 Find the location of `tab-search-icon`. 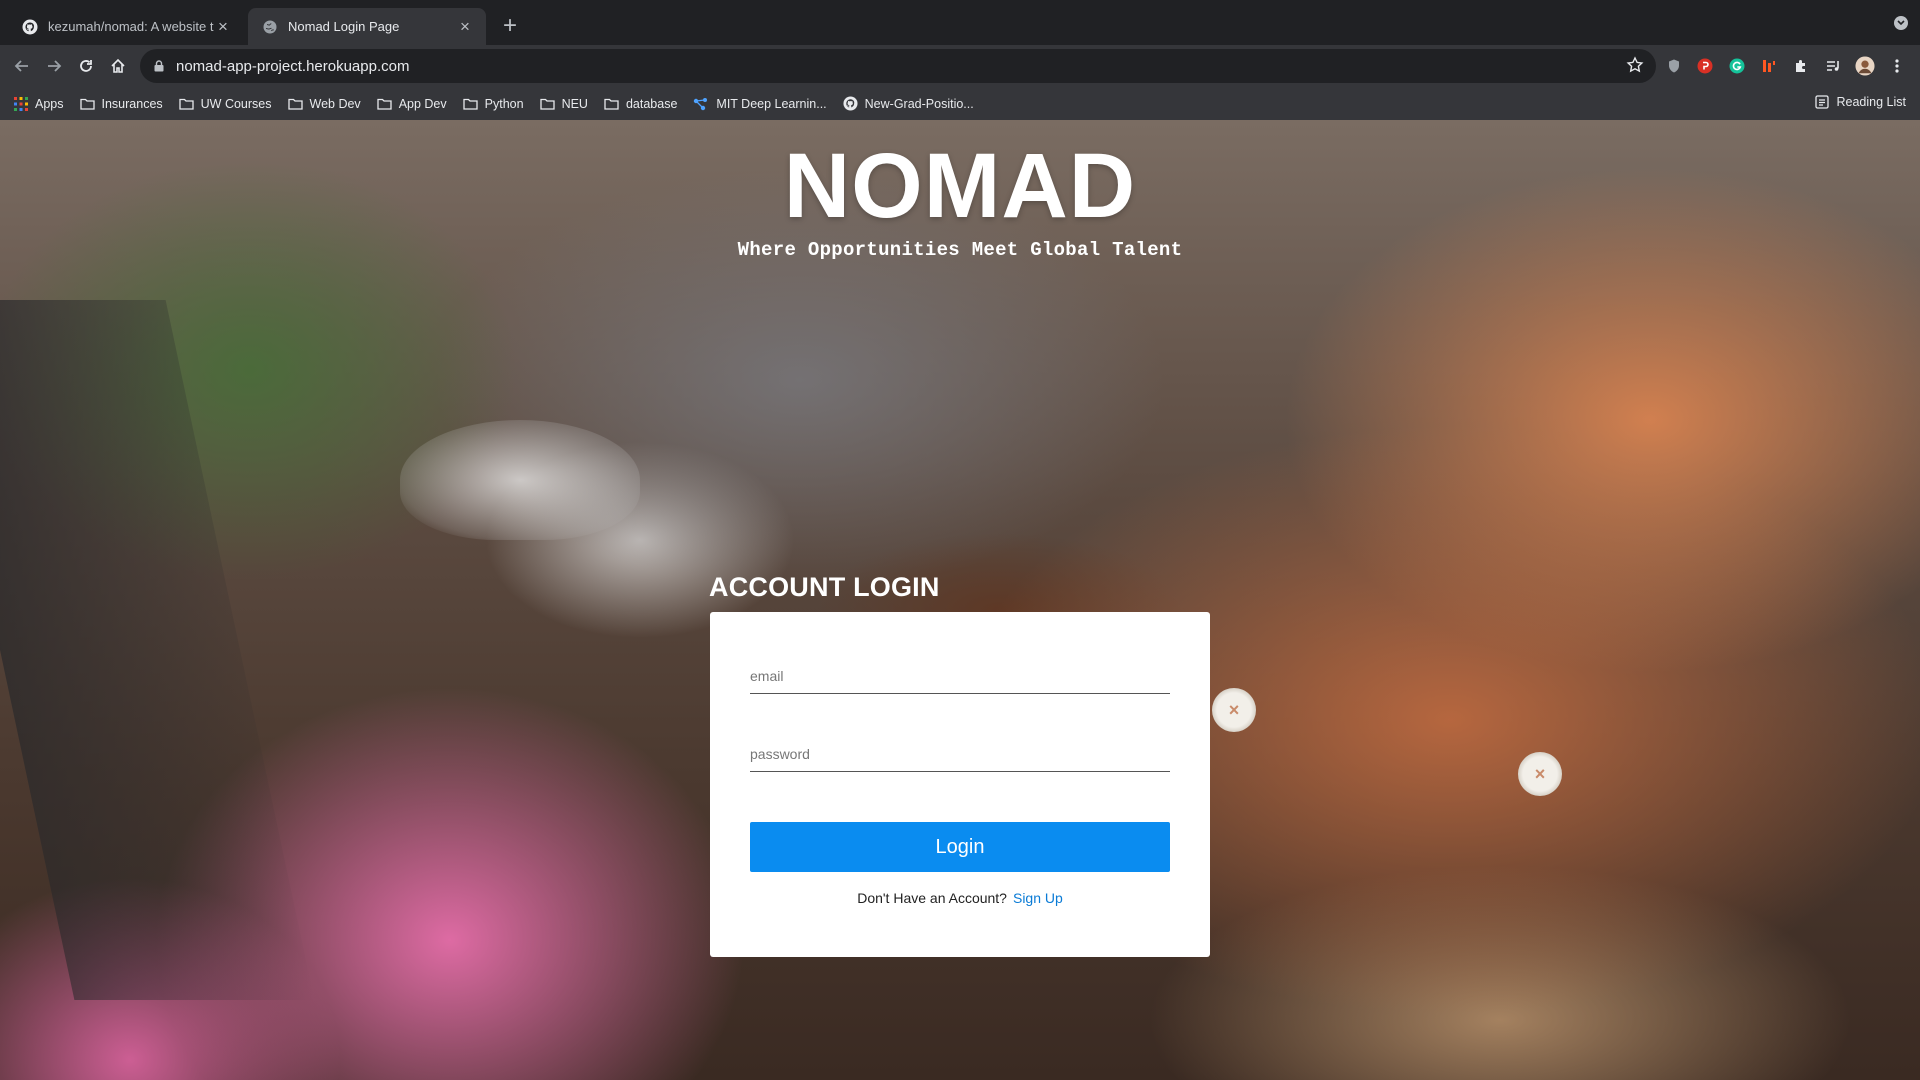

tab-search-icon is located at coordinates (1901, 23).